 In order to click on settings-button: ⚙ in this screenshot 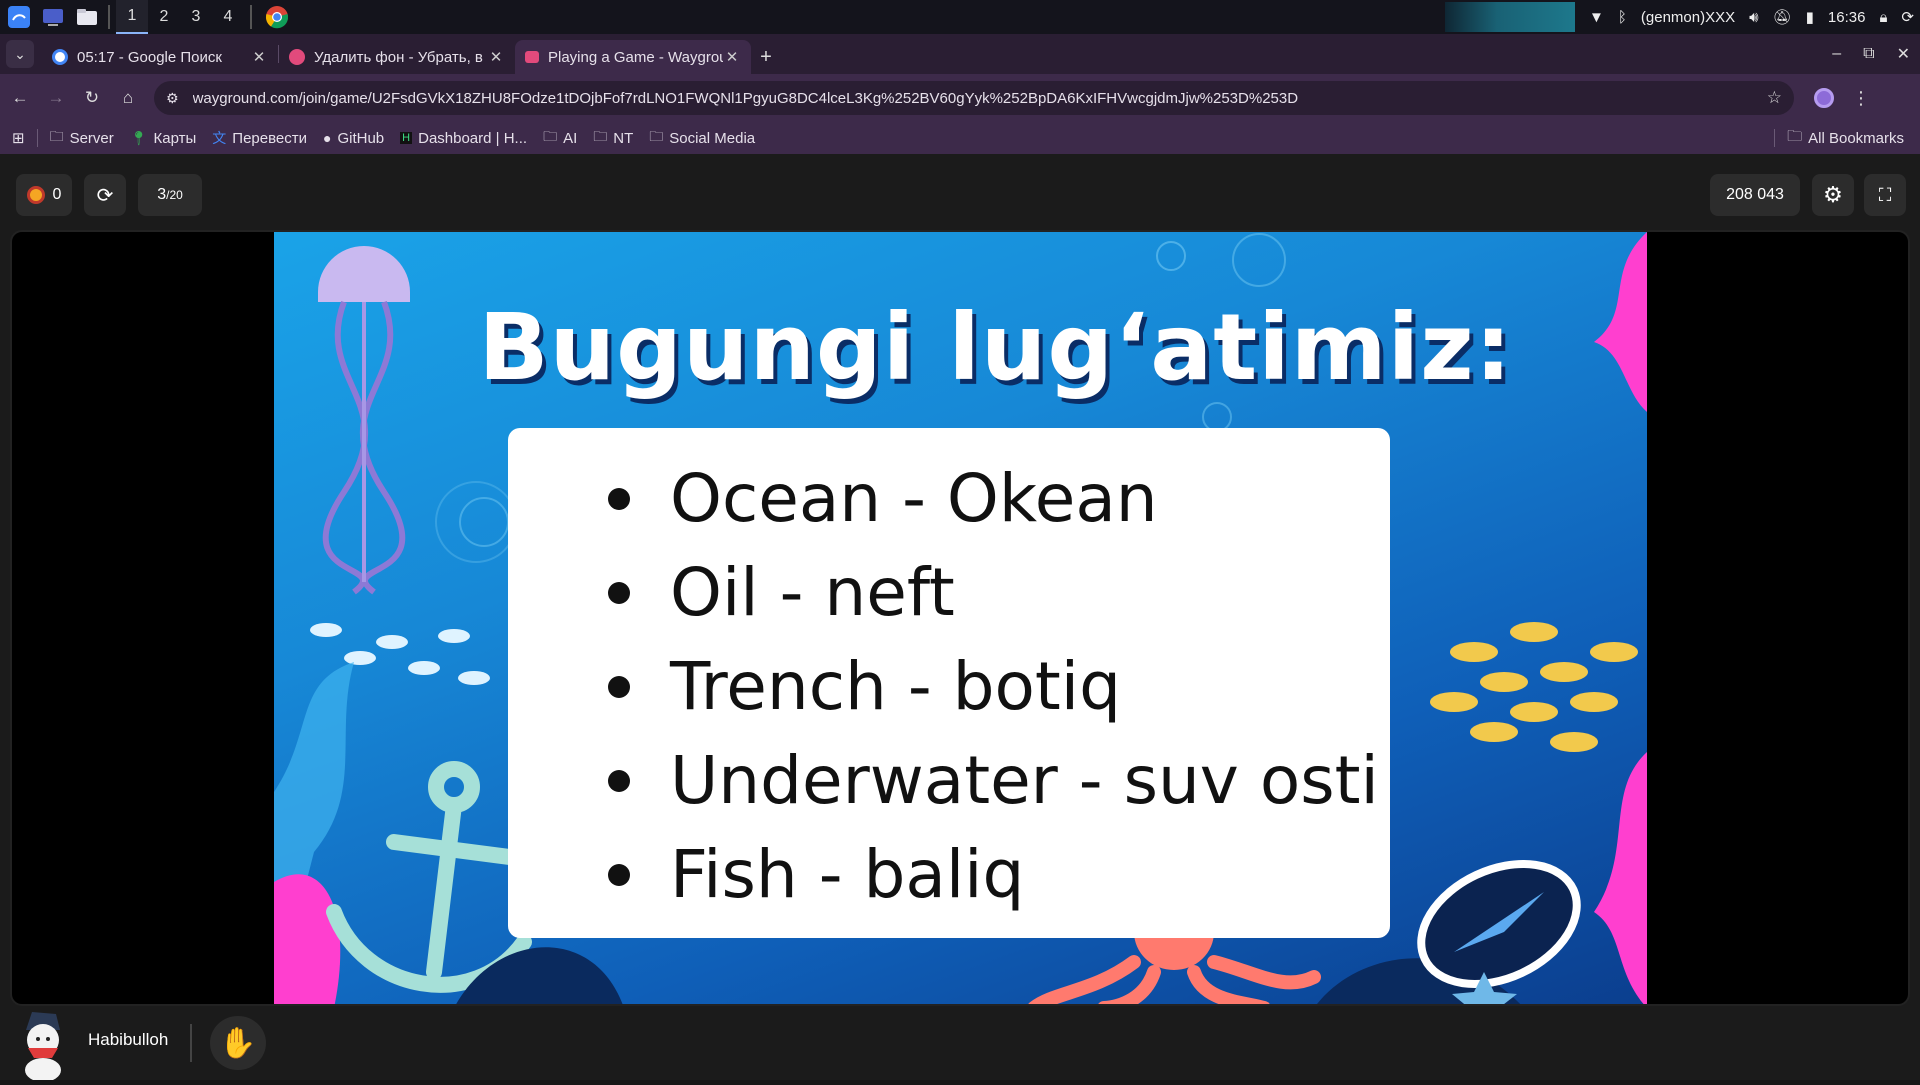, I will do `click(1833, 195)`.